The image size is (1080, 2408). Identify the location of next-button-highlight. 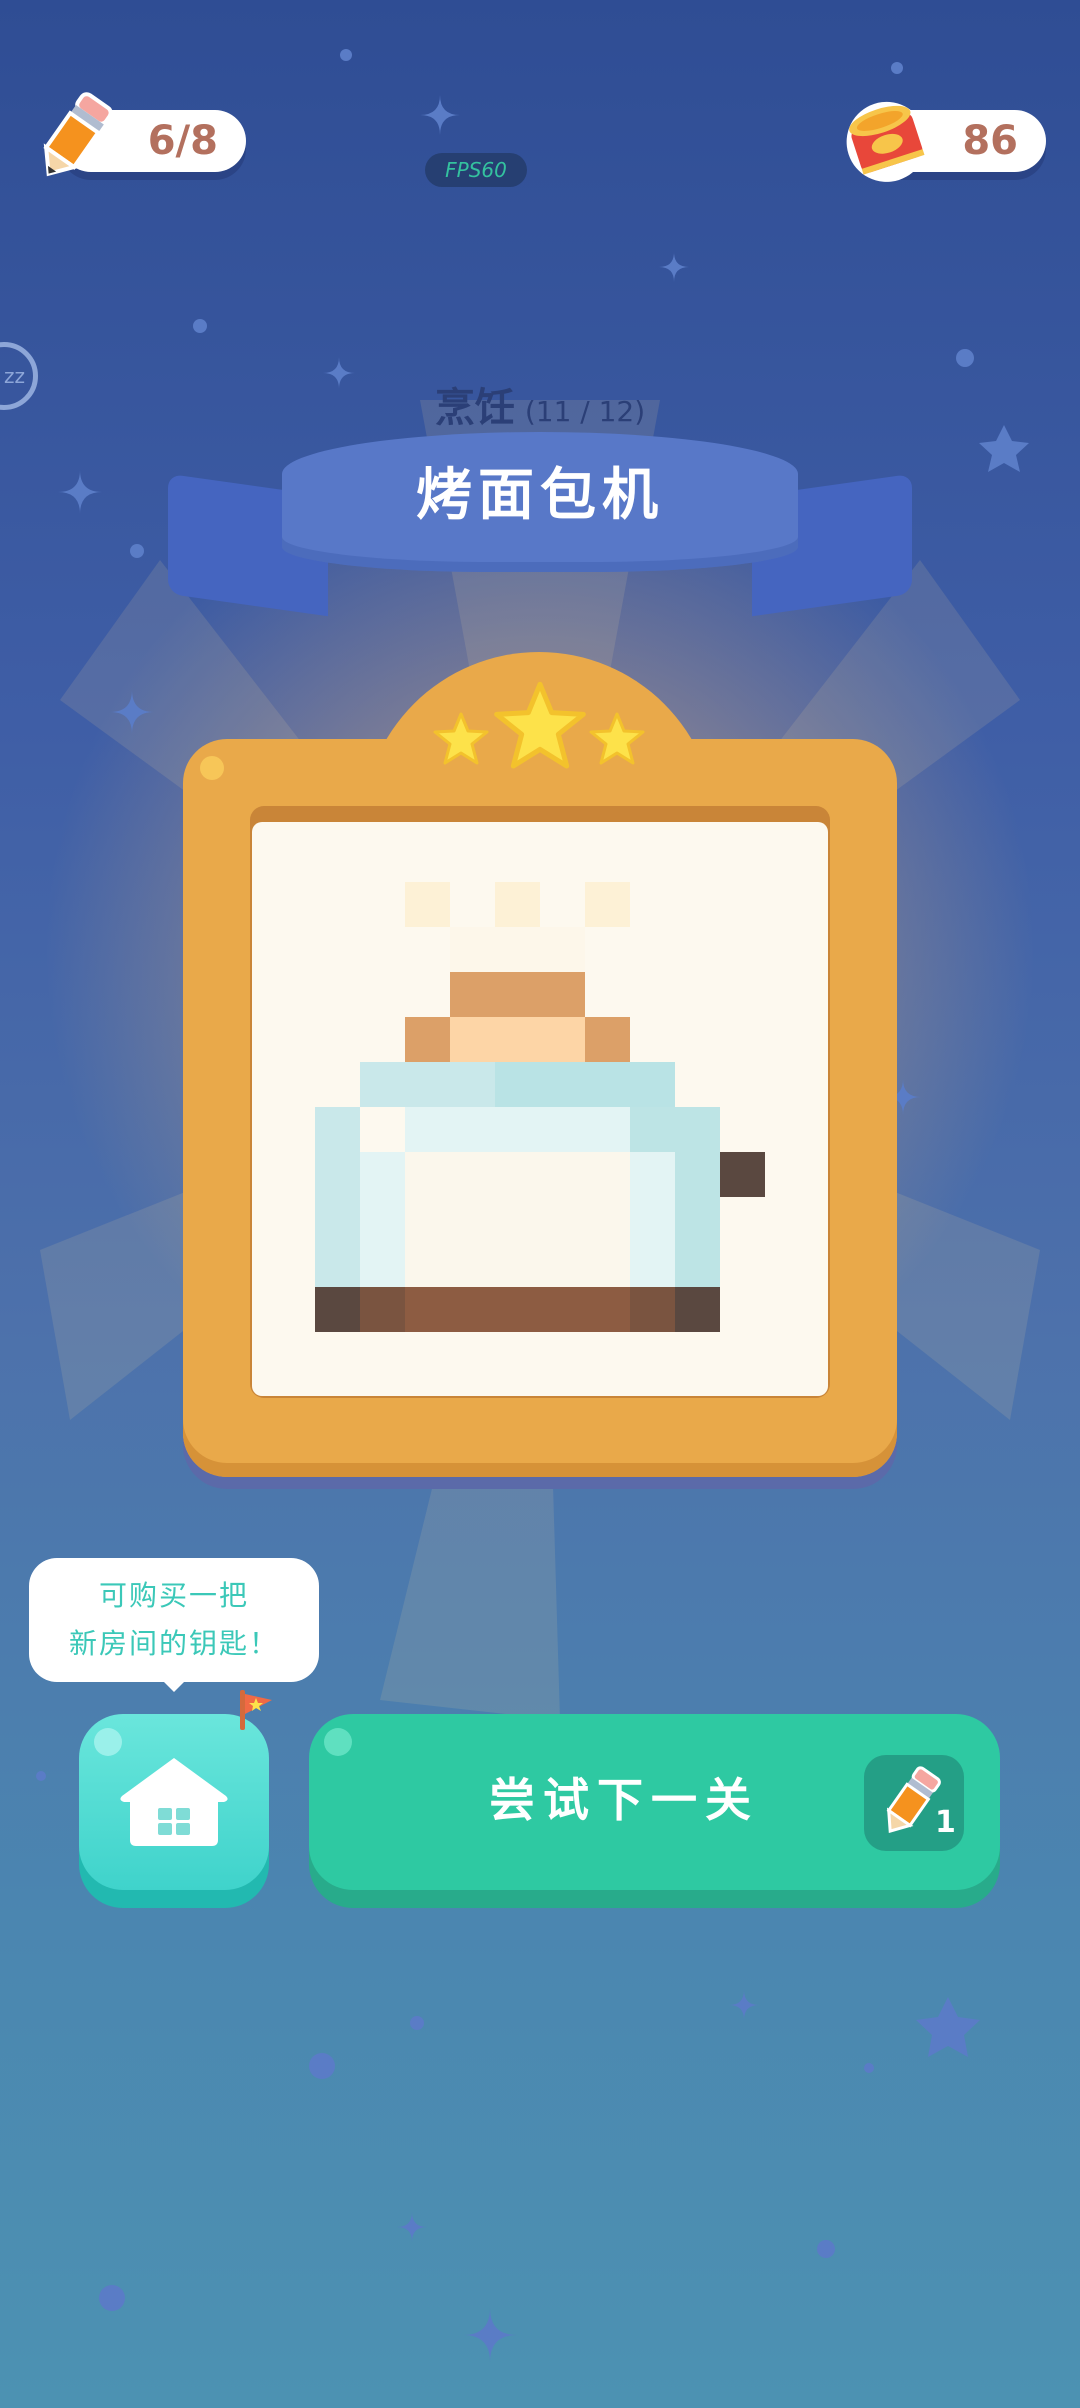
(338, 1742).